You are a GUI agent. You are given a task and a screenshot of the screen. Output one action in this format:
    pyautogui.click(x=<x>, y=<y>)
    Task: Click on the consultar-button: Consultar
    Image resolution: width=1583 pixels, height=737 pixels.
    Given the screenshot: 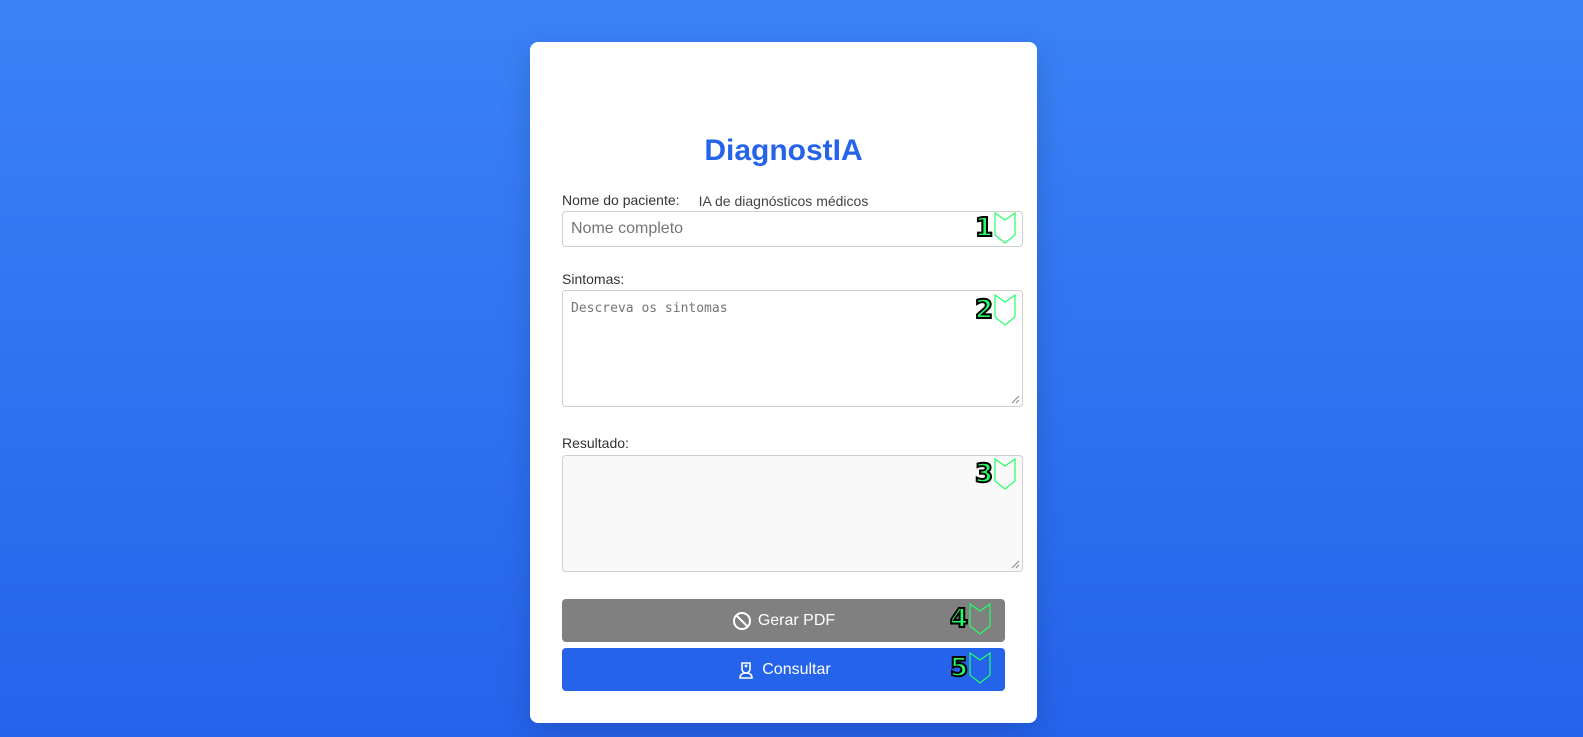 What is the action you would take?
    pyautogui.click(x=783, y=669)
    